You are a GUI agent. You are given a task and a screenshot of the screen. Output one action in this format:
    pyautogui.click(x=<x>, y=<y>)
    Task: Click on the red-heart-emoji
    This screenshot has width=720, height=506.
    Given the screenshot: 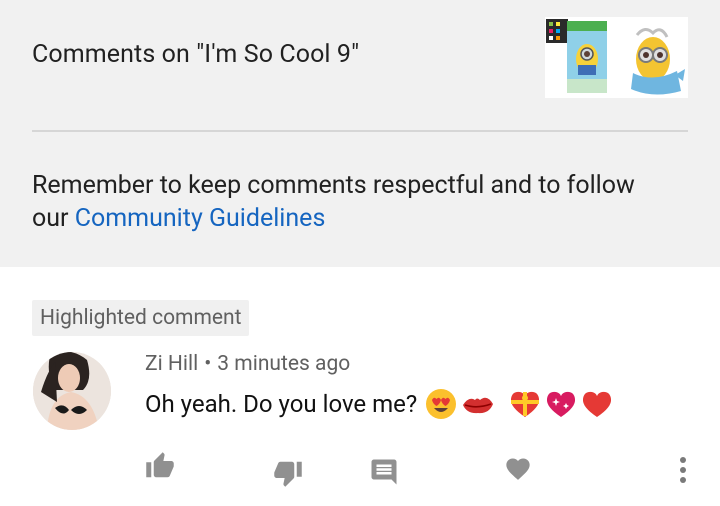 What is the action you would take?
    pyautogui.click(x=597, y=404)
    